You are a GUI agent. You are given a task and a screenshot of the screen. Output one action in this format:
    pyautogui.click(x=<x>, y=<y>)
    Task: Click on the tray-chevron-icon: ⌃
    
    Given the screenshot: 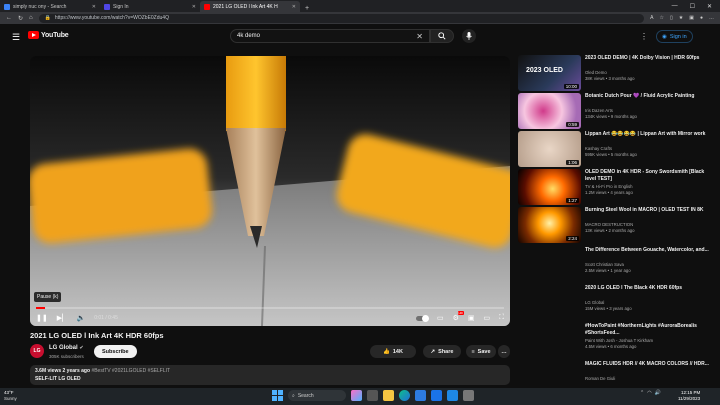 What is the action you would take?
    pyautogui.click(x=642, y=393)
    